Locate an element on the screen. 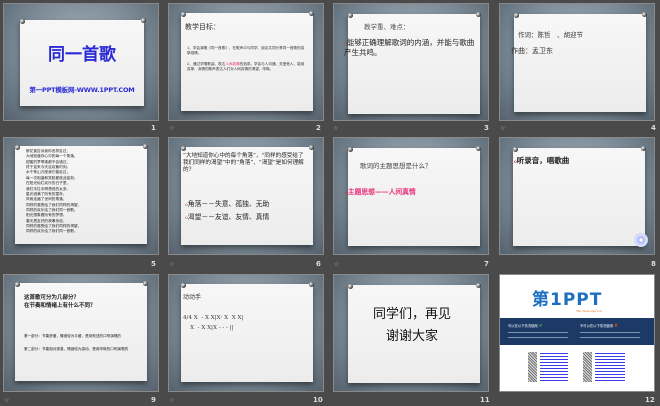 The height and width of the screenshot is (406, 660). slide-body: ℴ听录音，唱歌曲 is located at coordinates (541, 161).